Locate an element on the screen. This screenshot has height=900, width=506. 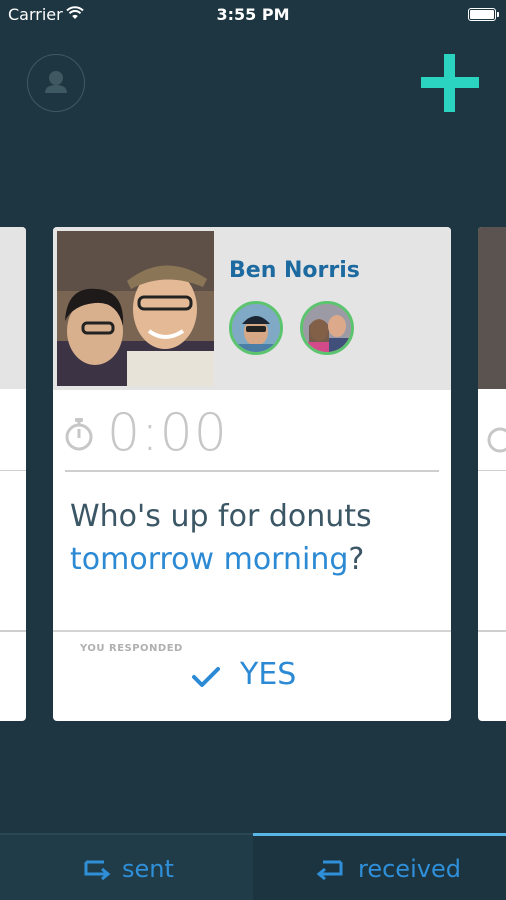
question-time-link: tomorrow morning is located at coordinates (209, 559).